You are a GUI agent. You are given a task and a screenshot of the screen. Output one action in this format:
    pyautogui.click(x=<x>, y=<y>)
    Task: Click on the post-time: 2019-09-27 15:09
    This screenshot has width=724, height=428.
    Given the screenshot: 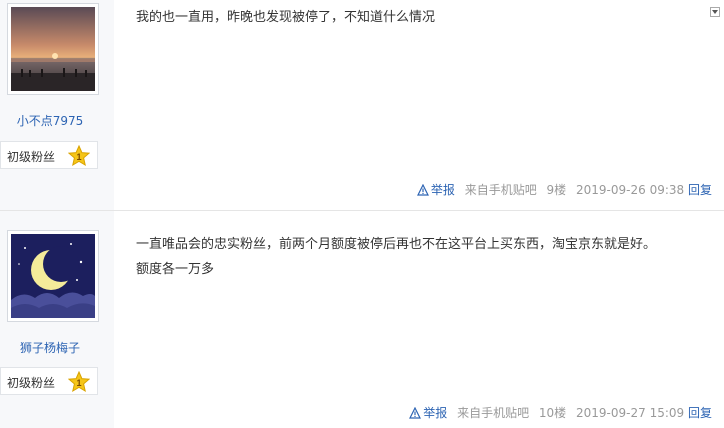 What is the action you would take?
    pyautogui.click(x=630, y=413)
    